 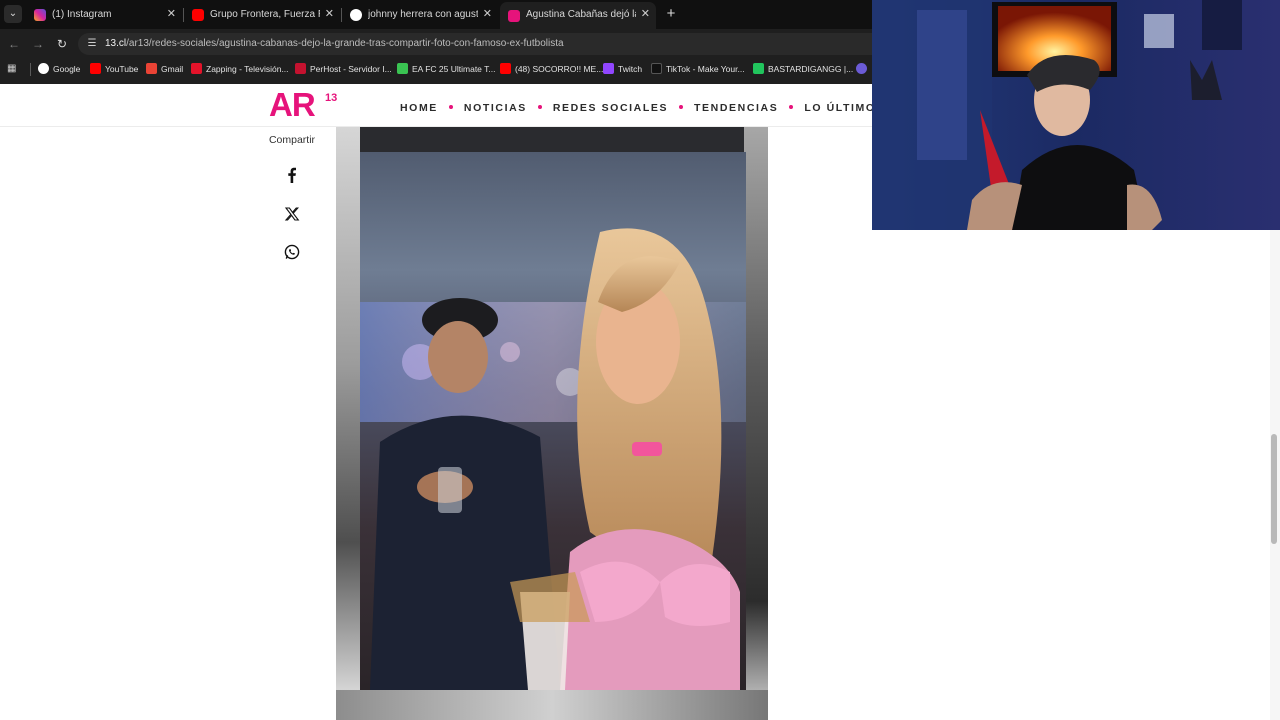 I want to click on webcam-illustration, so click(x=1076, y=115).